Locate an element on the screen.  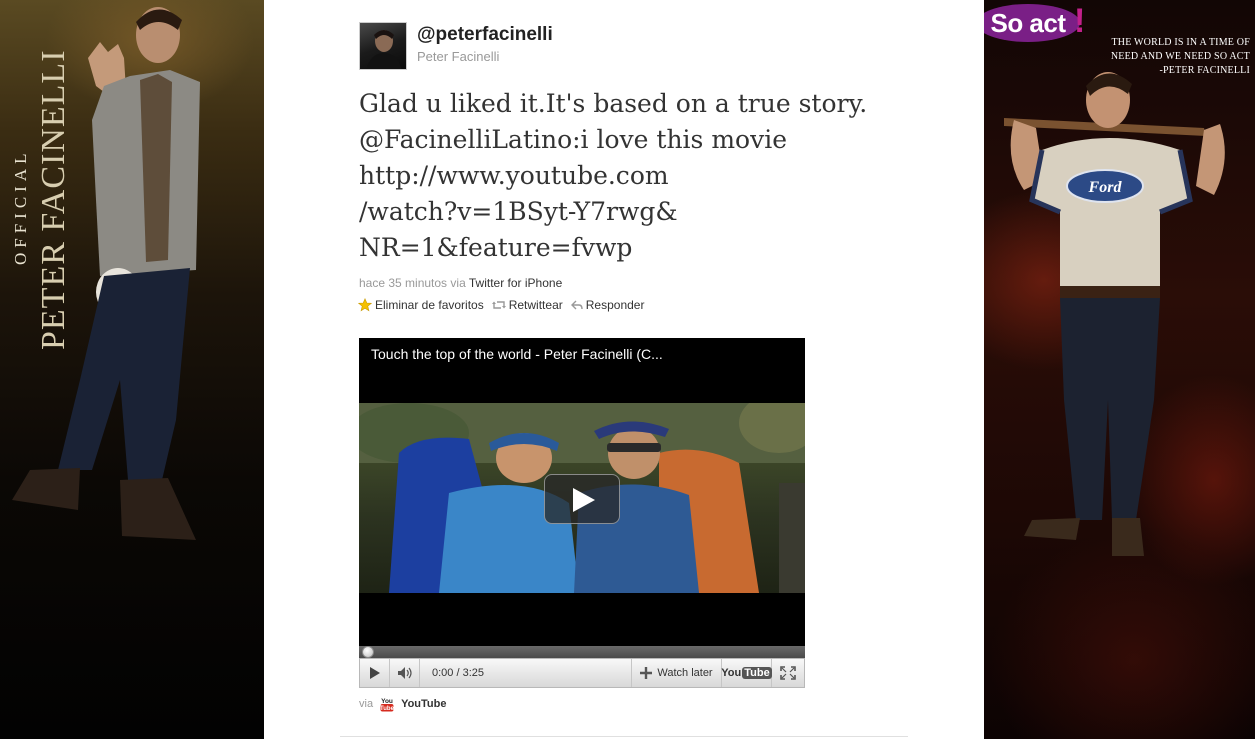
unfavorite-button: Eliminar de favoritos is located at coordinates (421, 305).